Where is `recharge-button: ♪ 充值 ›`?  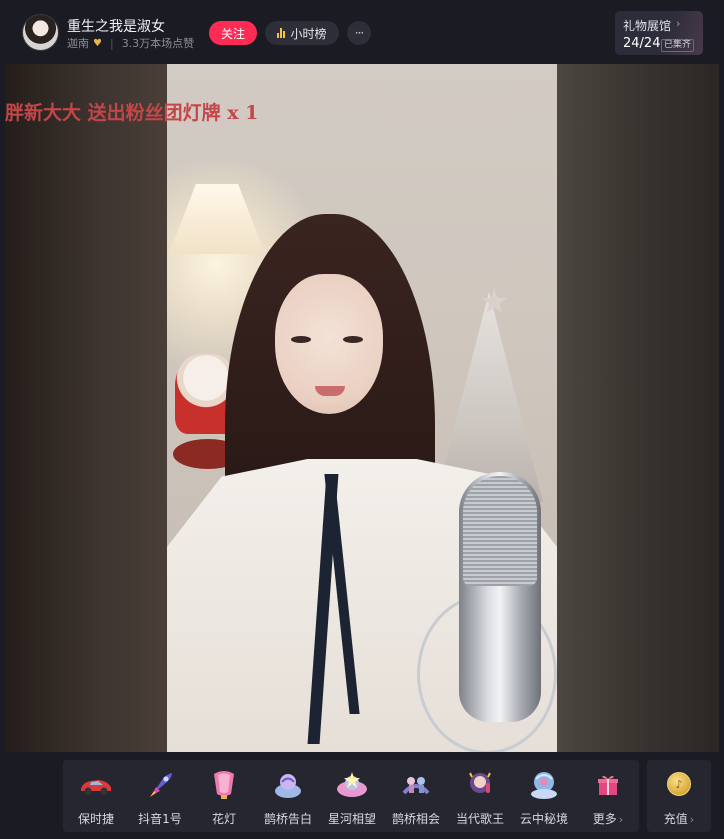
recharge-button: ♪ 充值 › is located at coordinates (679, 796).